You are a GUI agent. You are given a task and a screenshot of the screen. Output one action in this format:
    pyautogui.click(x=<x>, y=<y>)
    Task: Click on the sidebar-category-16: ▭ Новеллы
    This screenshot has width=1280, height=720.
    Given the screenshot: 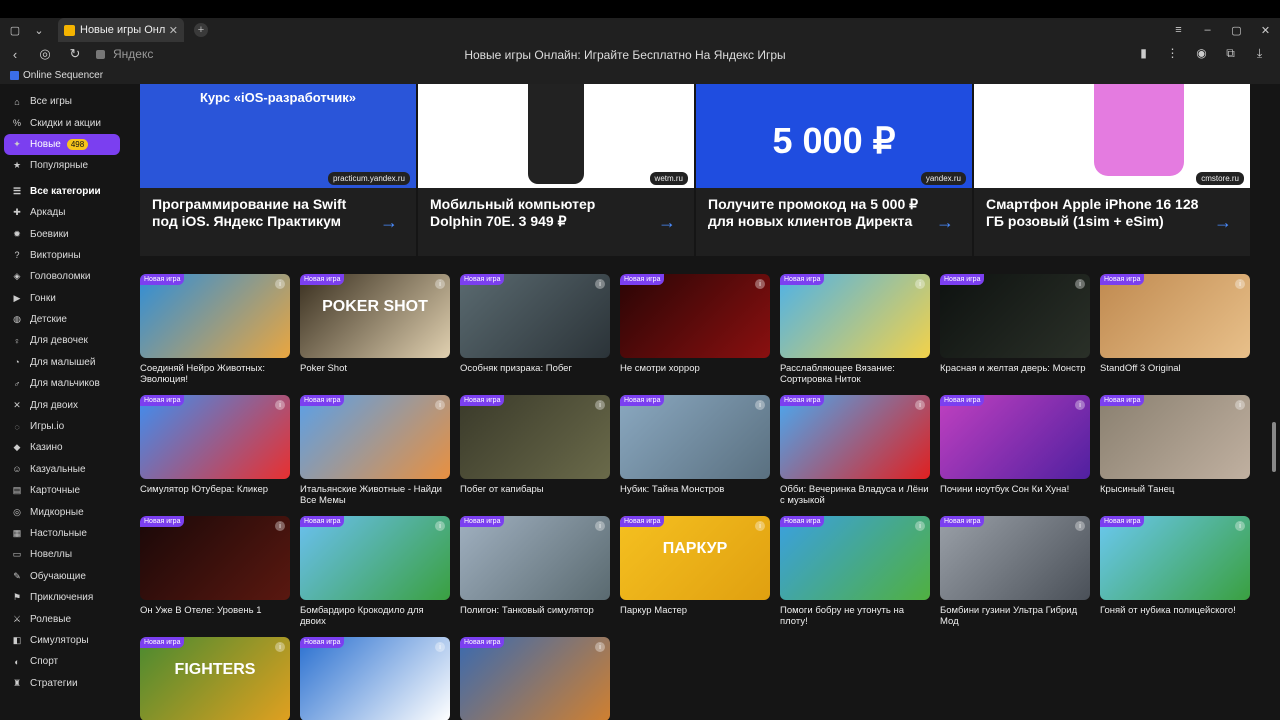 What is the action you would take?
    pyautogui.click(x=64, y=554)
    